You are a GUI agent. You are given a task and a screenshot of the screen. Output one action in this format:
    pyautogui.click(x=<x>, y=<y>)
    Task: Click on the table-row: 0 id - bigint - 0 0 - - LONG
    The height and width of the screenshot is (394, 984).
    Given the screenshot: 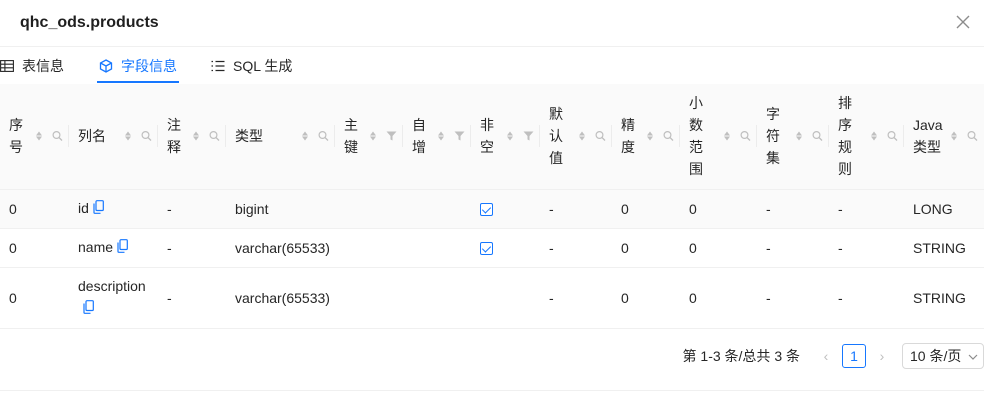 What is the action you would take?
    pyautogui.click(x=492, y=209)
    